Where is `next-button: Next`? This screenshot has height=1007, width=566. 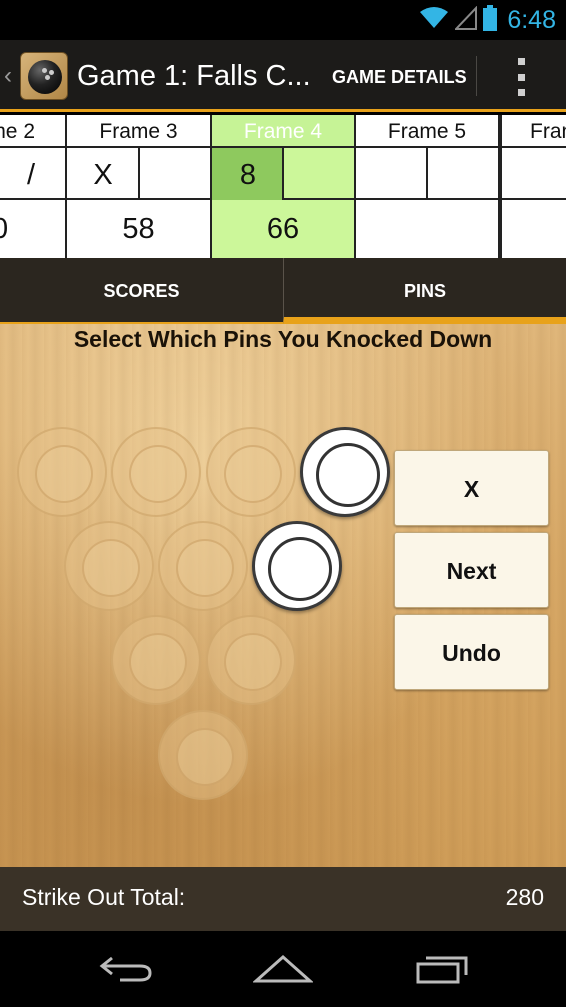 next-button: Next is located at coordinates (471, 570).